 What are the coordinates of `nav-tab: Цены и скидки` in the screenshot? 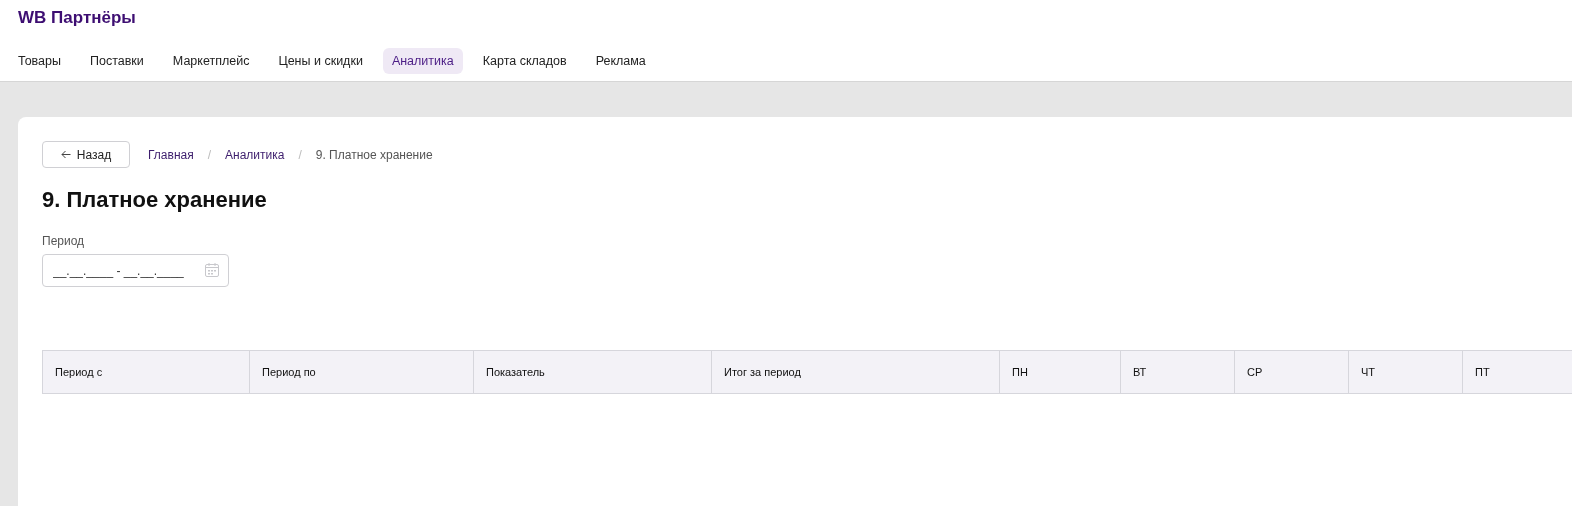 It's located at (320, 61).